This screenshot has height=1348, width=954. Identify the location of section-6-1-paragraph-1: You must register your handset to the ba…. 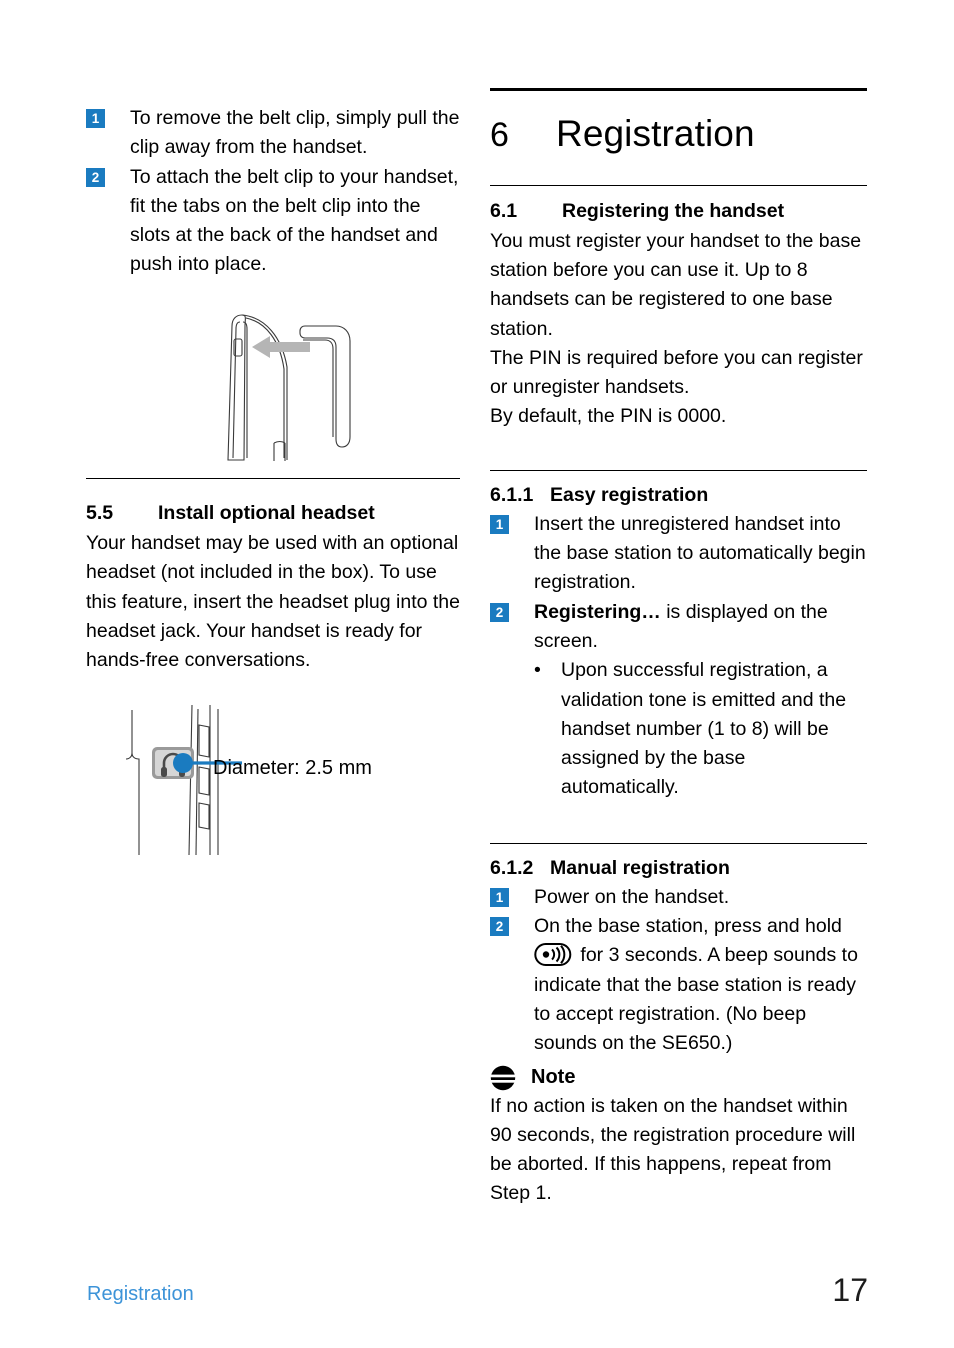
(676, 284).